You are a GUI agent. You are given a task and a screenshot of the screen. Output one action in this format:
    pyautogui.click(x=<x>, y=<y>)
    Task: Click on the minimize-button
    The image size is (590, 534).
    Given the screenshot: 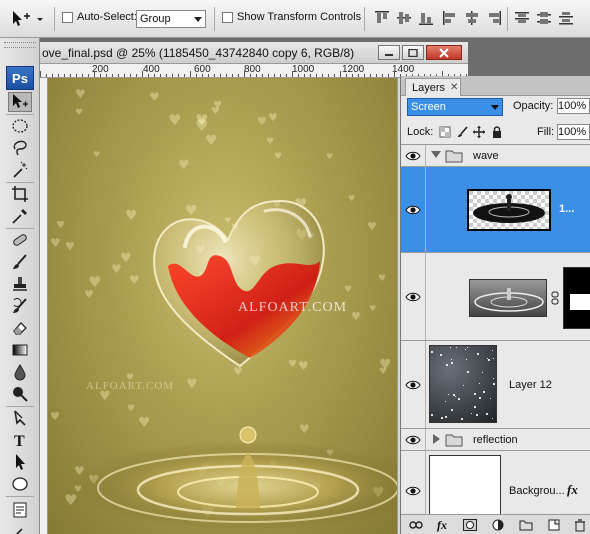 What is the action you would take?
    pyautogui.click(x=389, y=52)
    